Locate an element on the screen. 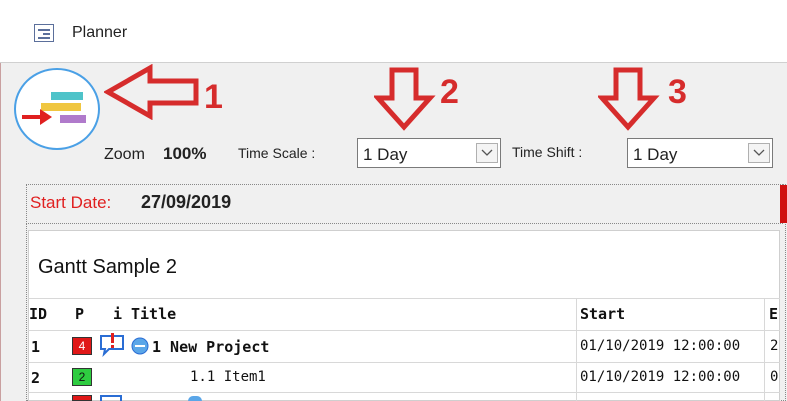 Image resolution: width=787 pixels, height=401 pixels. annotation-number-1: 1 is located at coordinates (213, 97).